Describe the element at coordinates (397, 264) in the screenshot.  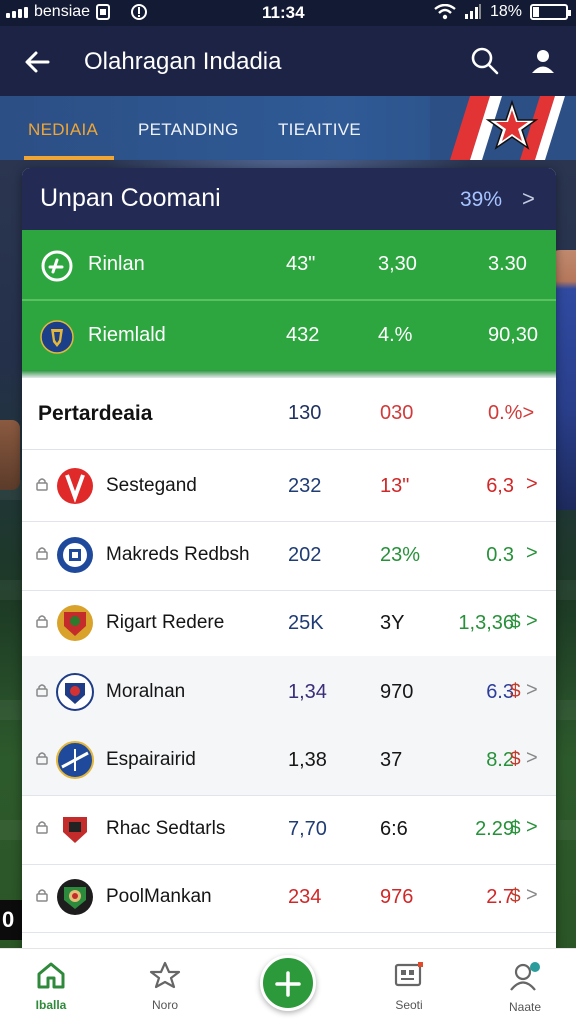
I see `stat-2: 3,30` at that location.